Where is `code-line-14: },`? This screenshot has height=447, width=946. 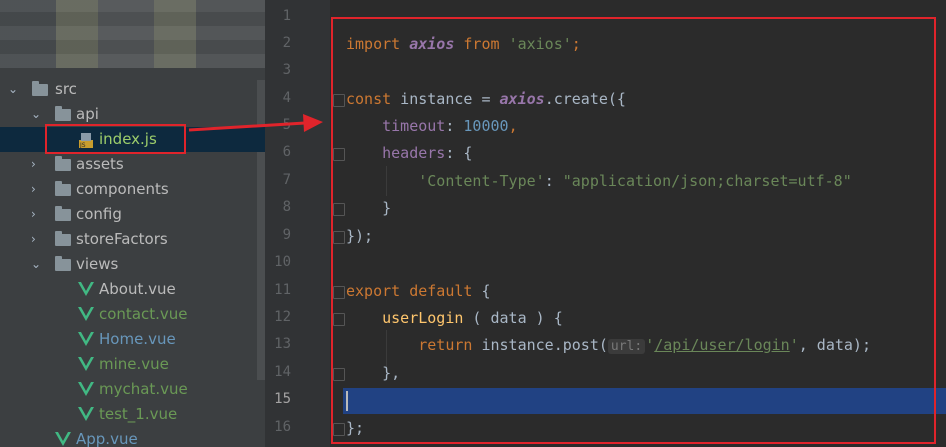 code-line-14: }, is located at coordinates (373, 373).